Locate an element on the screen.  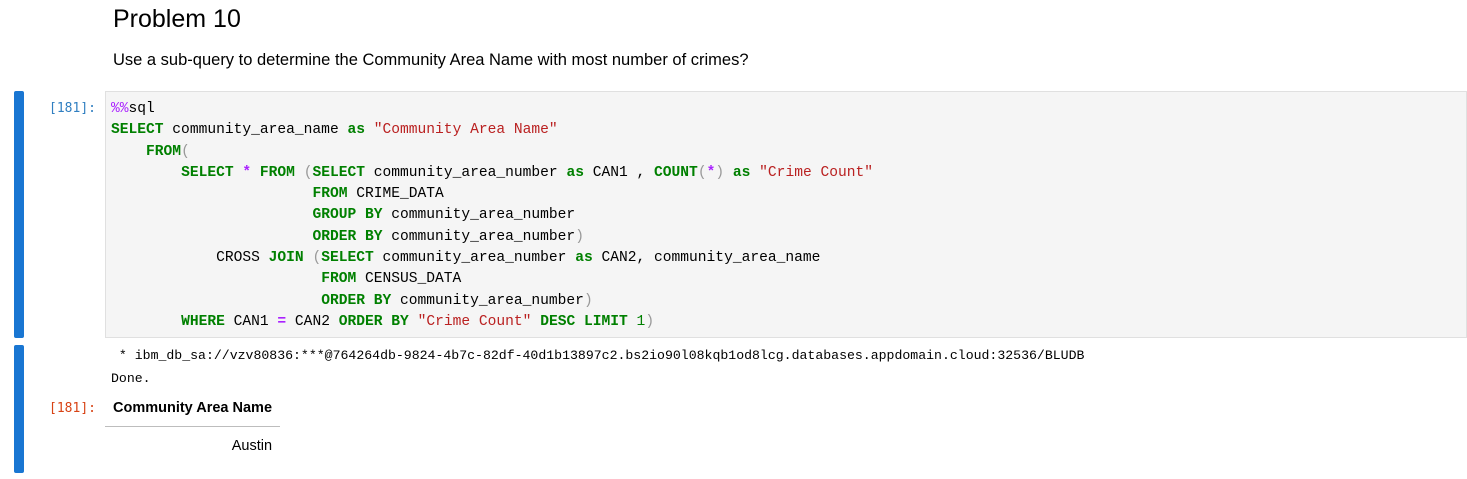
sql-keyword: GROUP is located at coordinates (334, 215).